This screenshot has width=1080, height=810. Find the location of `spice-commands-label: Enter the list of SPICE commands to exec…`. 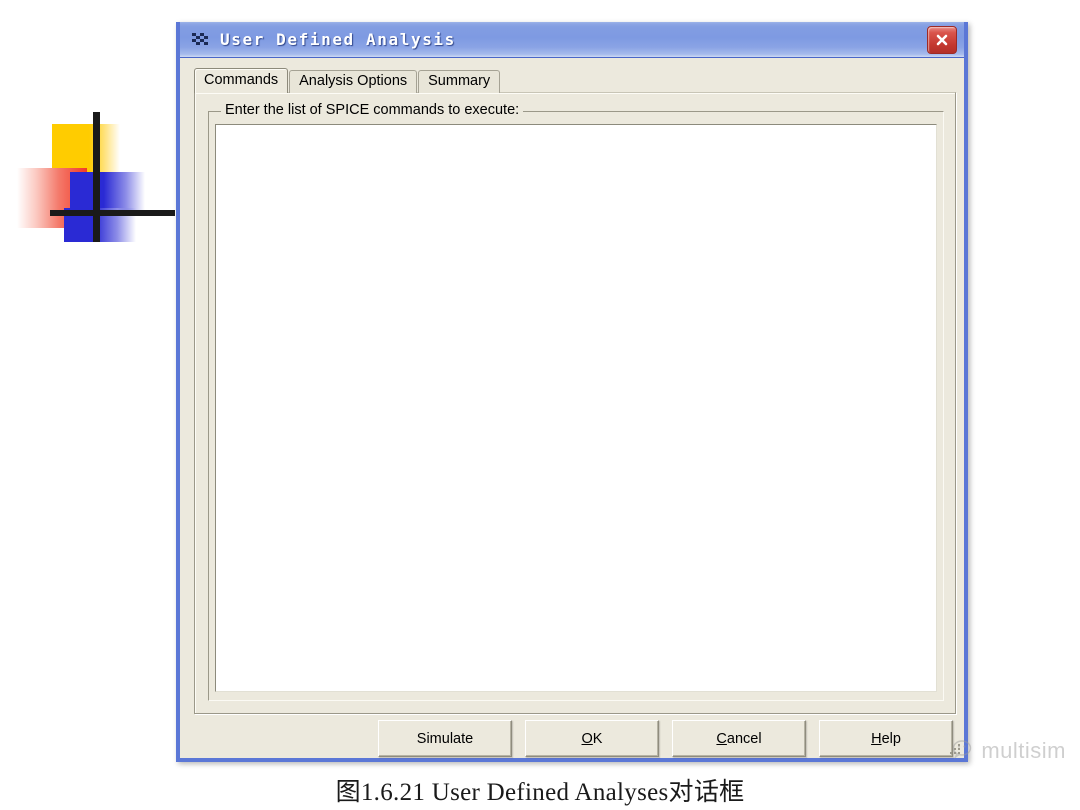

spice-commands-label: Enter the list of SPICE commands to exec… is located at coordinates (372, 110).